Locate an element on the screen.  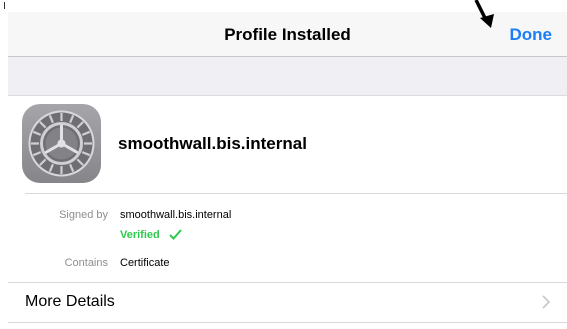
contains-label: Contains is located at coordinates (86, 263).